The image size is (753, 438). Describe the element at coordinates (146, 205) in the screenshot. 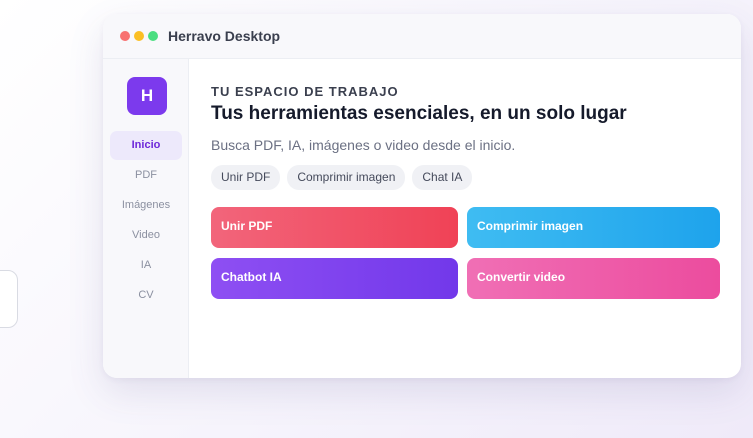

I see `sidebar-item-imagenes: Imágenes` at that location.